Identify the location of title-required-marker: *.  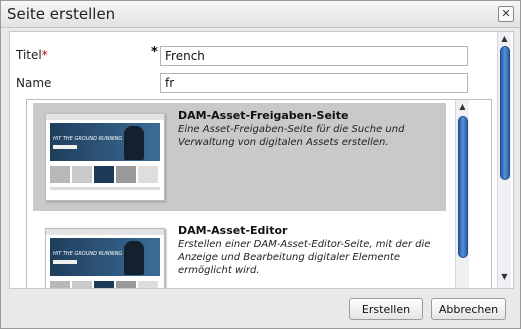
(44, 55).